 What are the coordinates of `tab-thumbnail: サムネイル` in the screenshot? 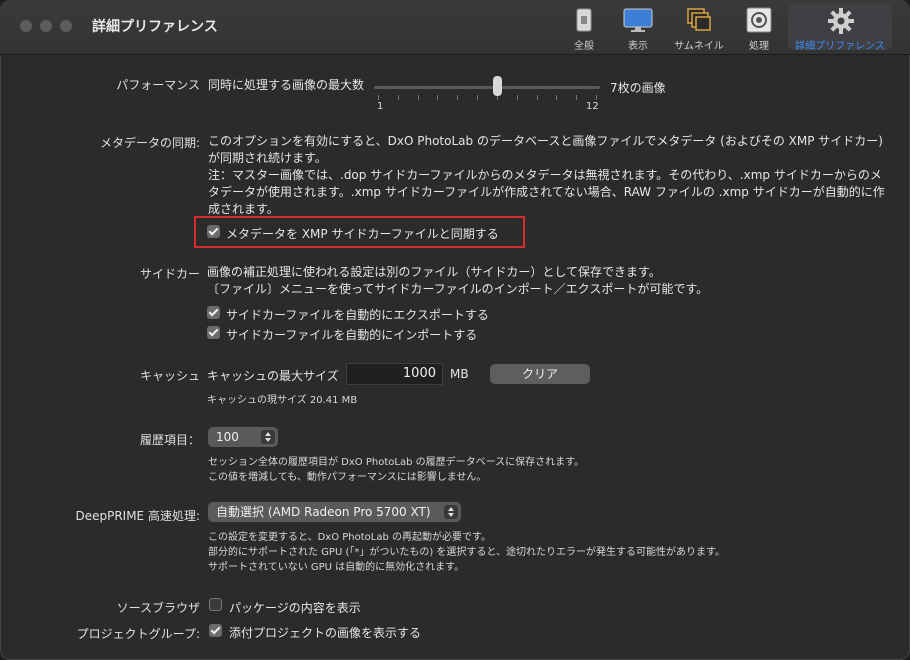 It's located at (699, 28).